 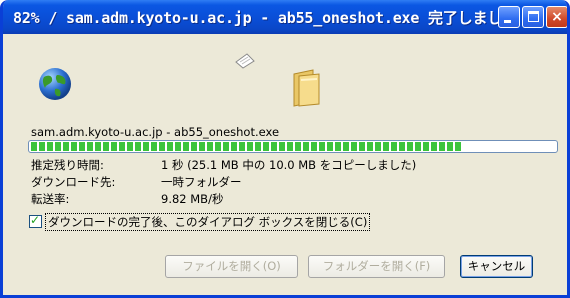 I want to click on close-button: ×, so click(x=556, y=17).